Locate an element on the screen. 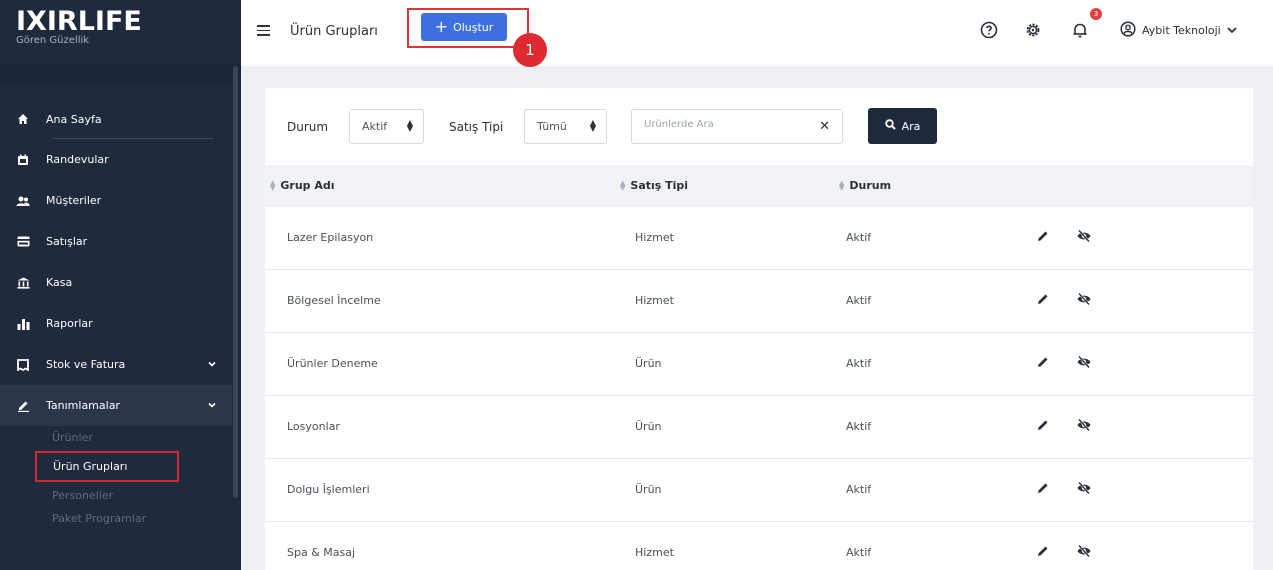 This screenshot has height=570, width=1273. status-filter-select: Aktif ▲ ▼ is located at coordinates (386, 126).